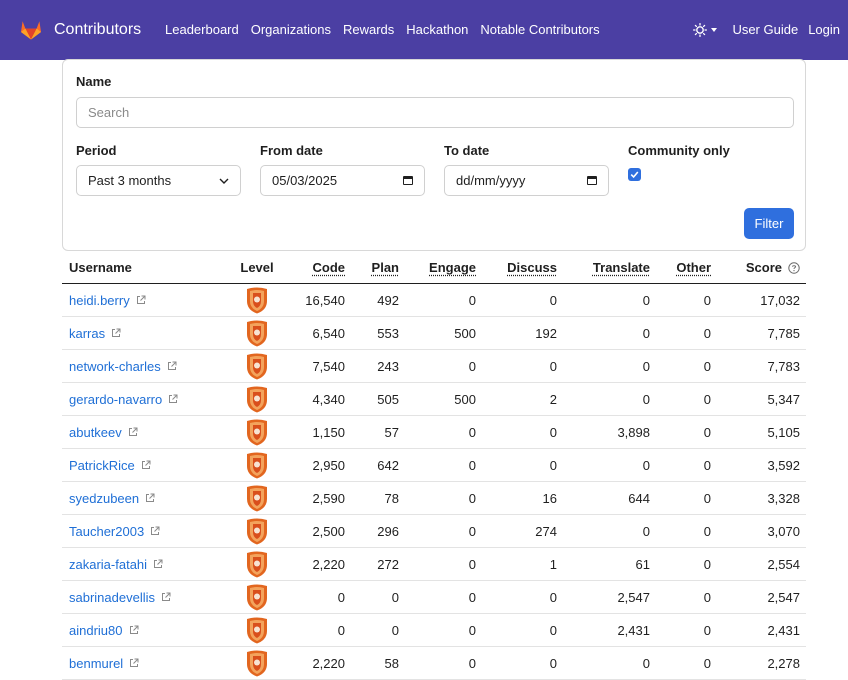  Describe the element at coordinates (765, 30) in the screenshot. I see `nav-user-guide: User Guide` at that location.